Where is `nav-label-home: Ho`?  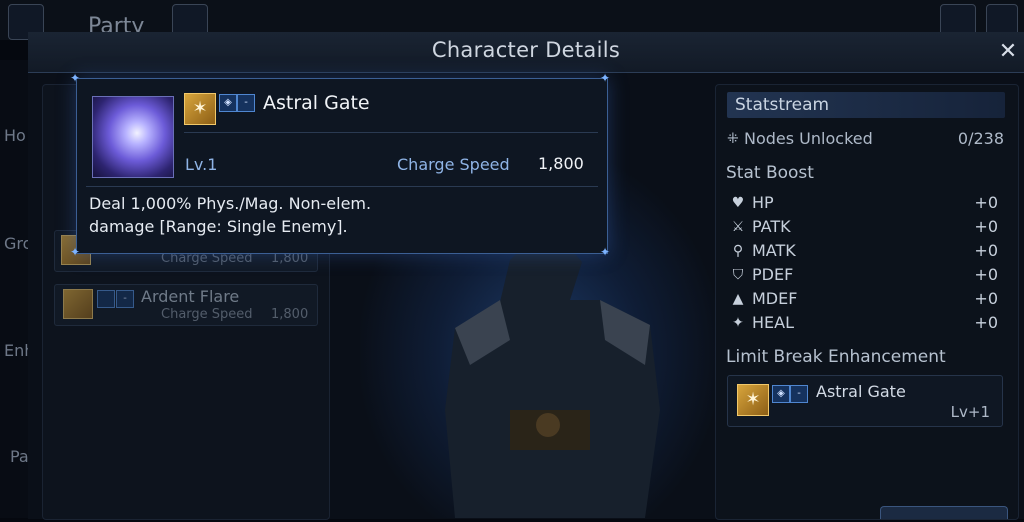 nav-label-home: Ho is located at coordinates (15, 135).